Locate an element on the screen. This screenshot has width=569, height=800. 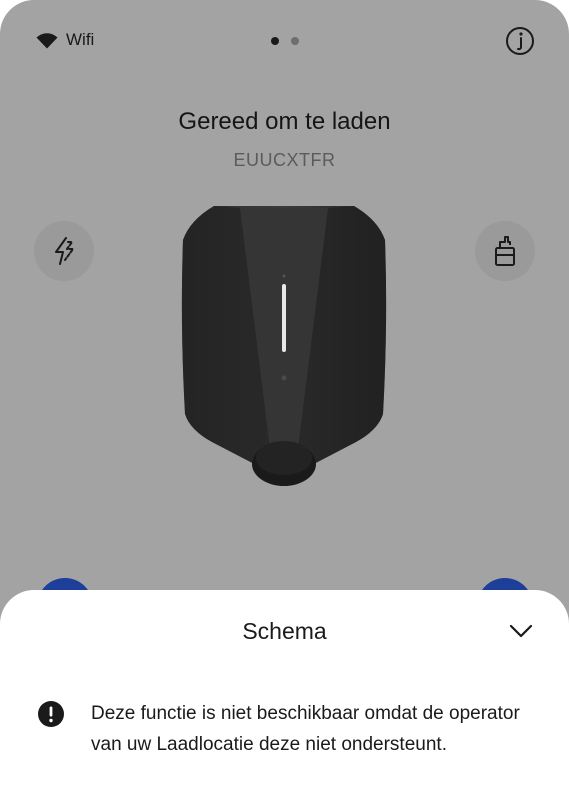
status-row: Wifi is located at coordinates (284, 42).